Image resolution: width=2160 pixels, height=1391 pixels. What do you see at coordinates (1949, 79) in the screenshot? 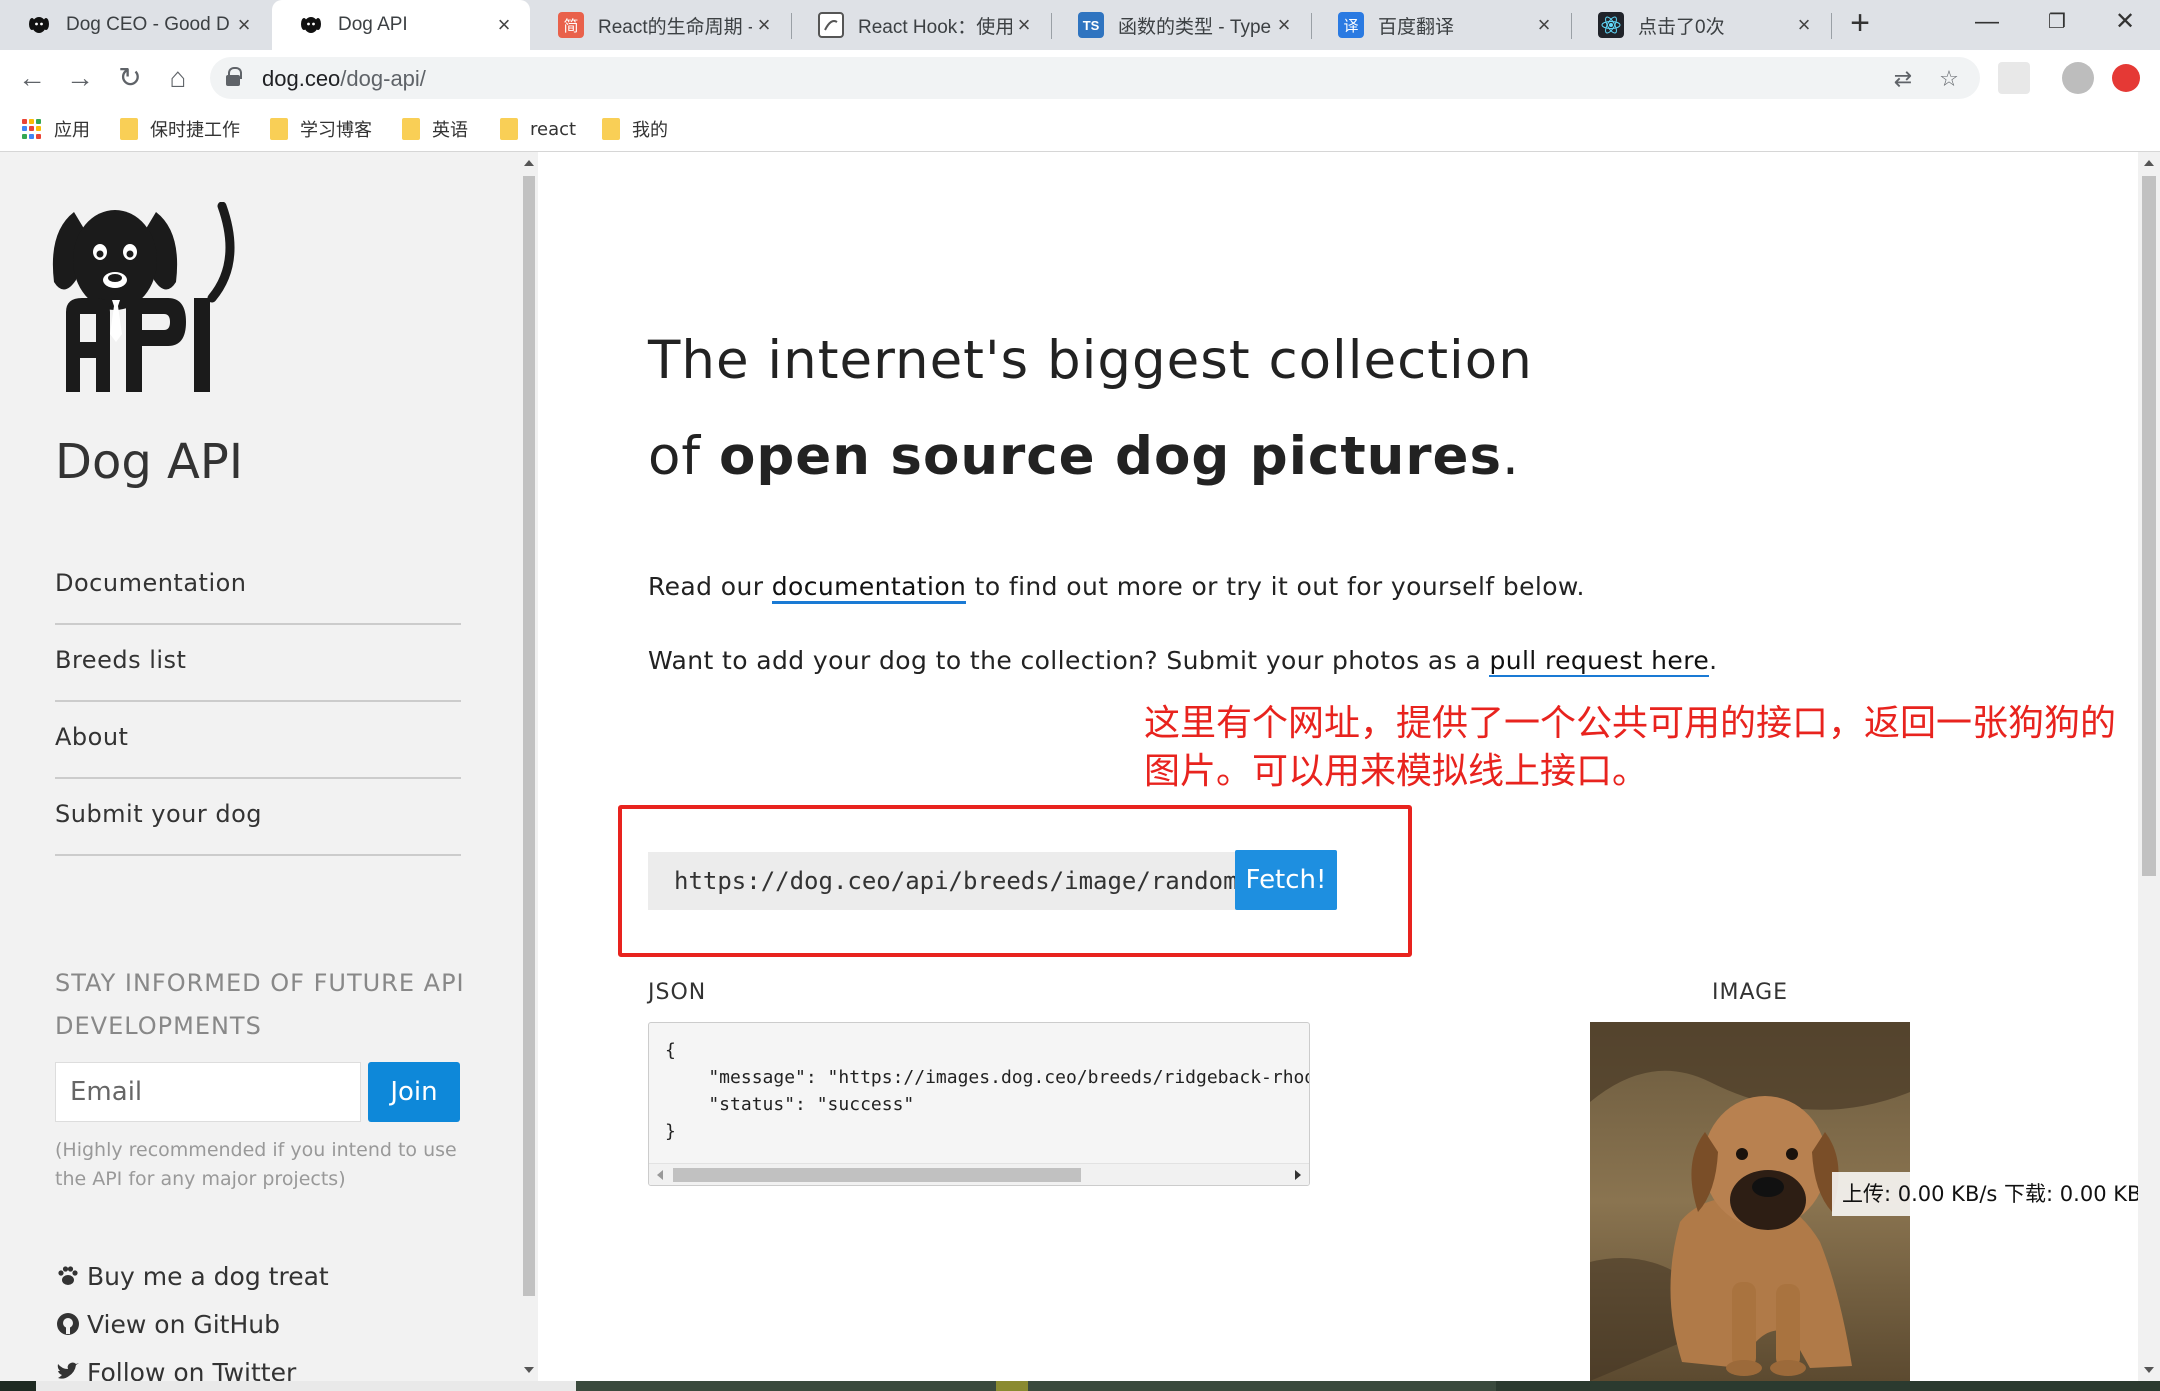
I see `bookmark-star-icon: ☆` at bounding box center [1949, 79].